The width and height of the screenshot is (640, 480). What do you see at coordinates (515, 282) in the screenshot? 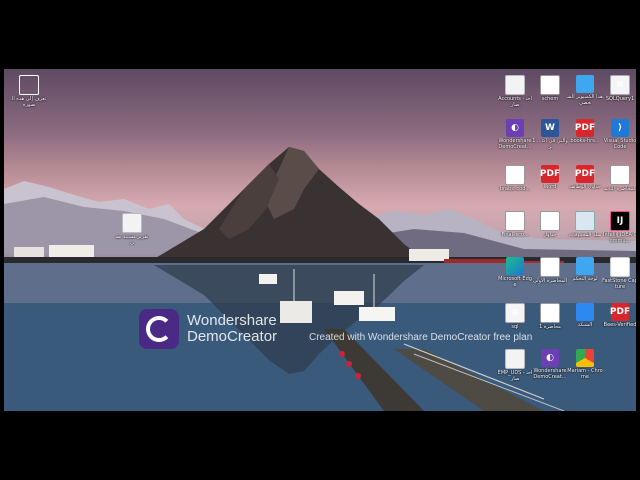
I see `desktop-icon-label: Microsoft Edge` at bounding box center [515, 282].